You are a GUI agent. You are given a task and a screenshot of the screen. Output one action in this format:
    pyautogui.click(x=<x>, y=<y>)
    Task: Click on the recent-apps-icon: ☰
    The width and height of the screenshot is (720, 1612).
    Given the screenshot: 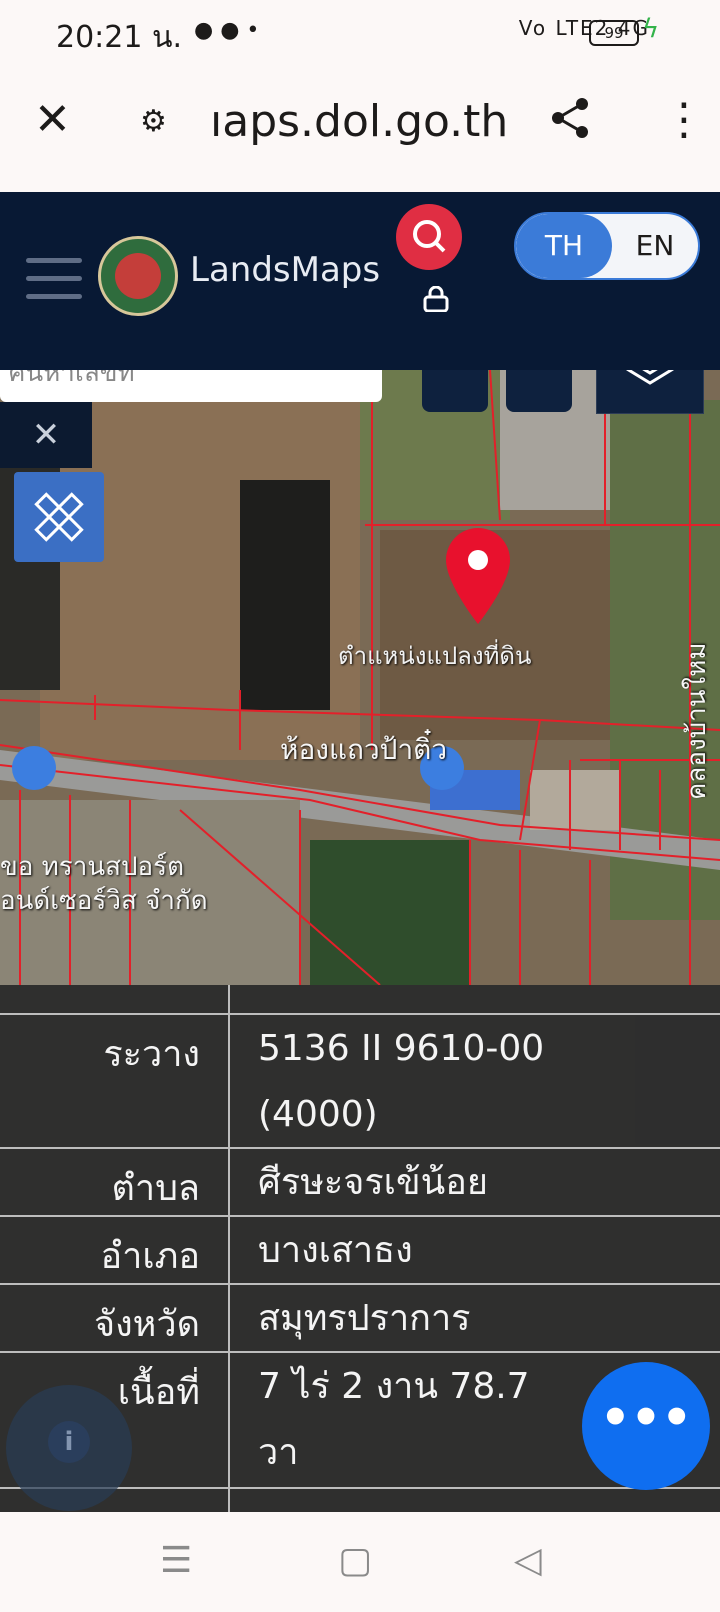 What is the action you would take?
    pyautogui.click(x=176, y=1560)
    